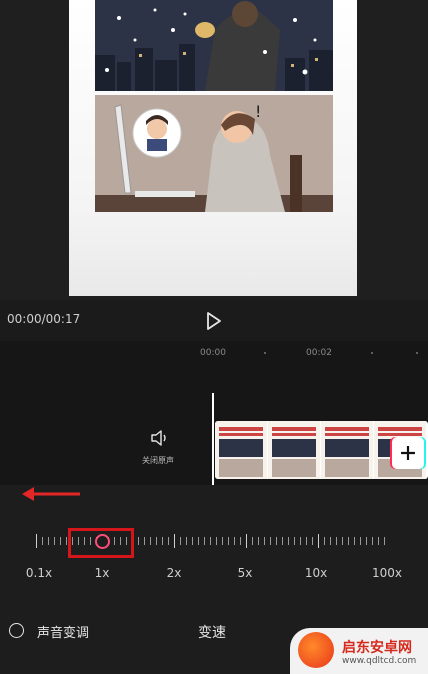  Describe the element at coordinates (387, 573) in the screenshot. I see `speed-label: 100x` at that location.